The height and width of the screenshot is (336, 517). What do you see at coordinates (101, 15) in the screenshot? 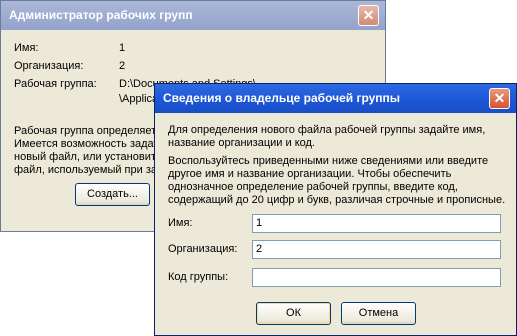
I see `workgroup-admin-title: Администратор рабочих групп` at bounding box center [101, 15].